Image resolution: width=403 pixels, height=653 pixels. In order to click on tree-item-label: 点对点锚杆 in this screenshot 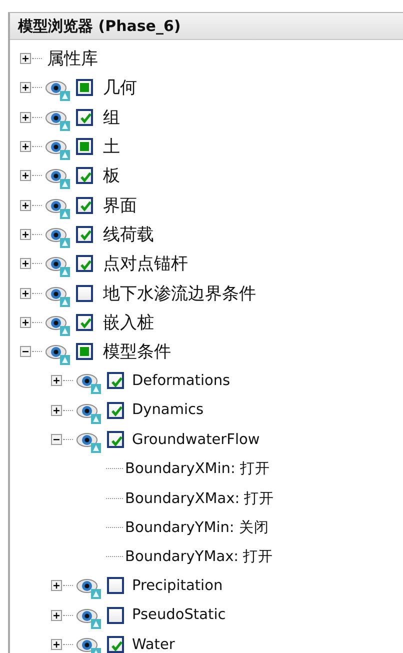, I will do `click(145, 264)`.